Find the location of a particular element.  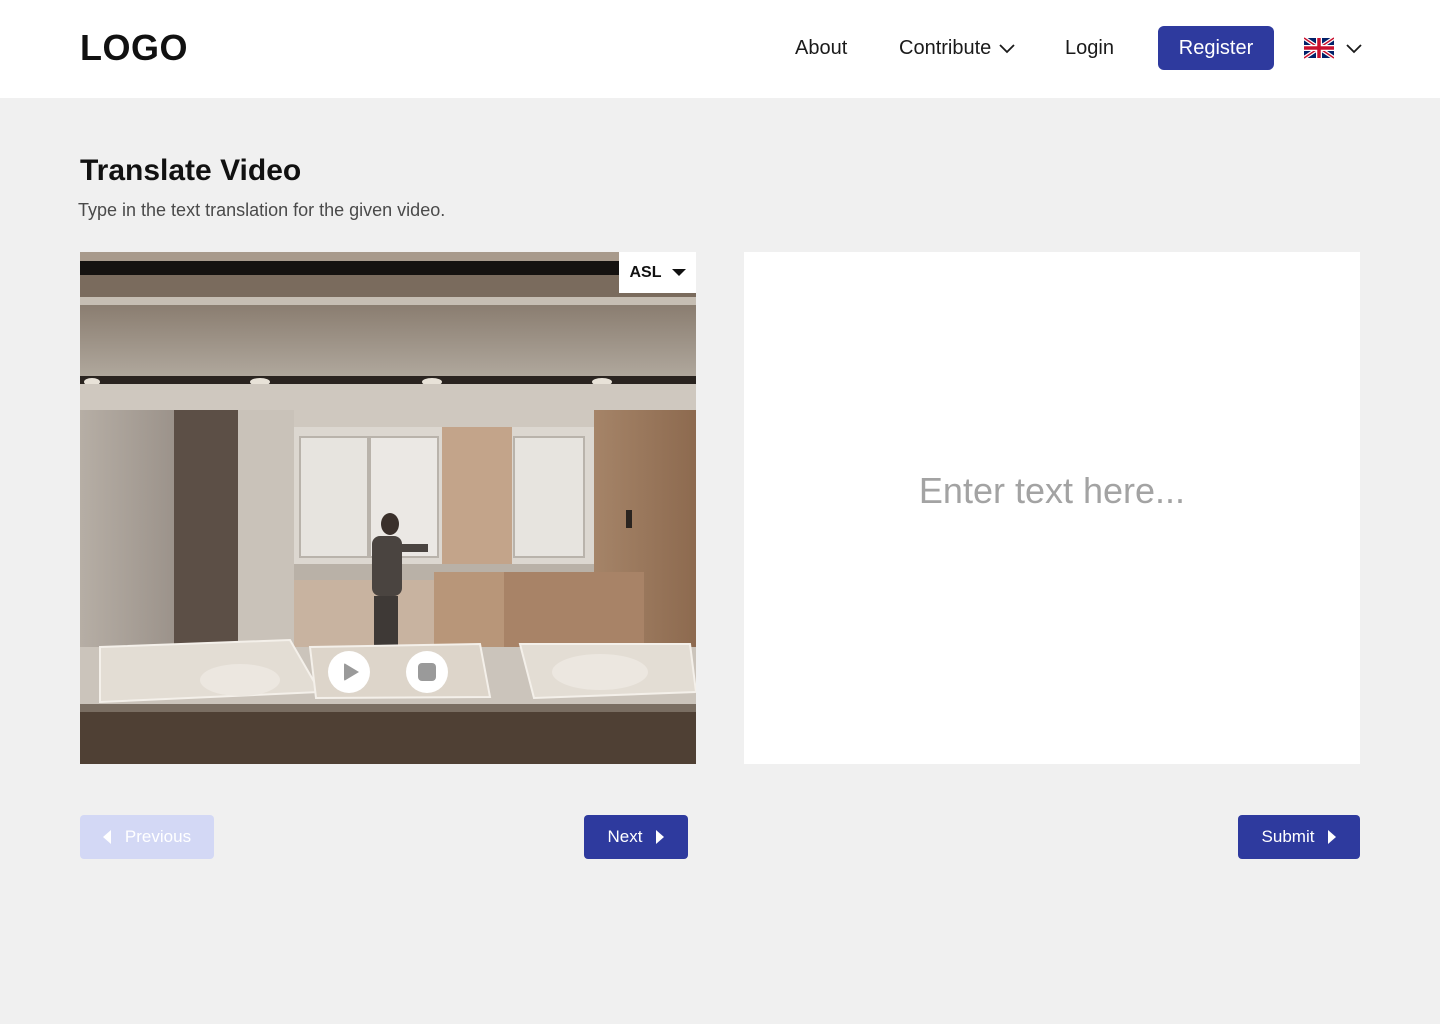

top-navbar: LOGO About Contribute Login Register is located at coordinates (720, 49).